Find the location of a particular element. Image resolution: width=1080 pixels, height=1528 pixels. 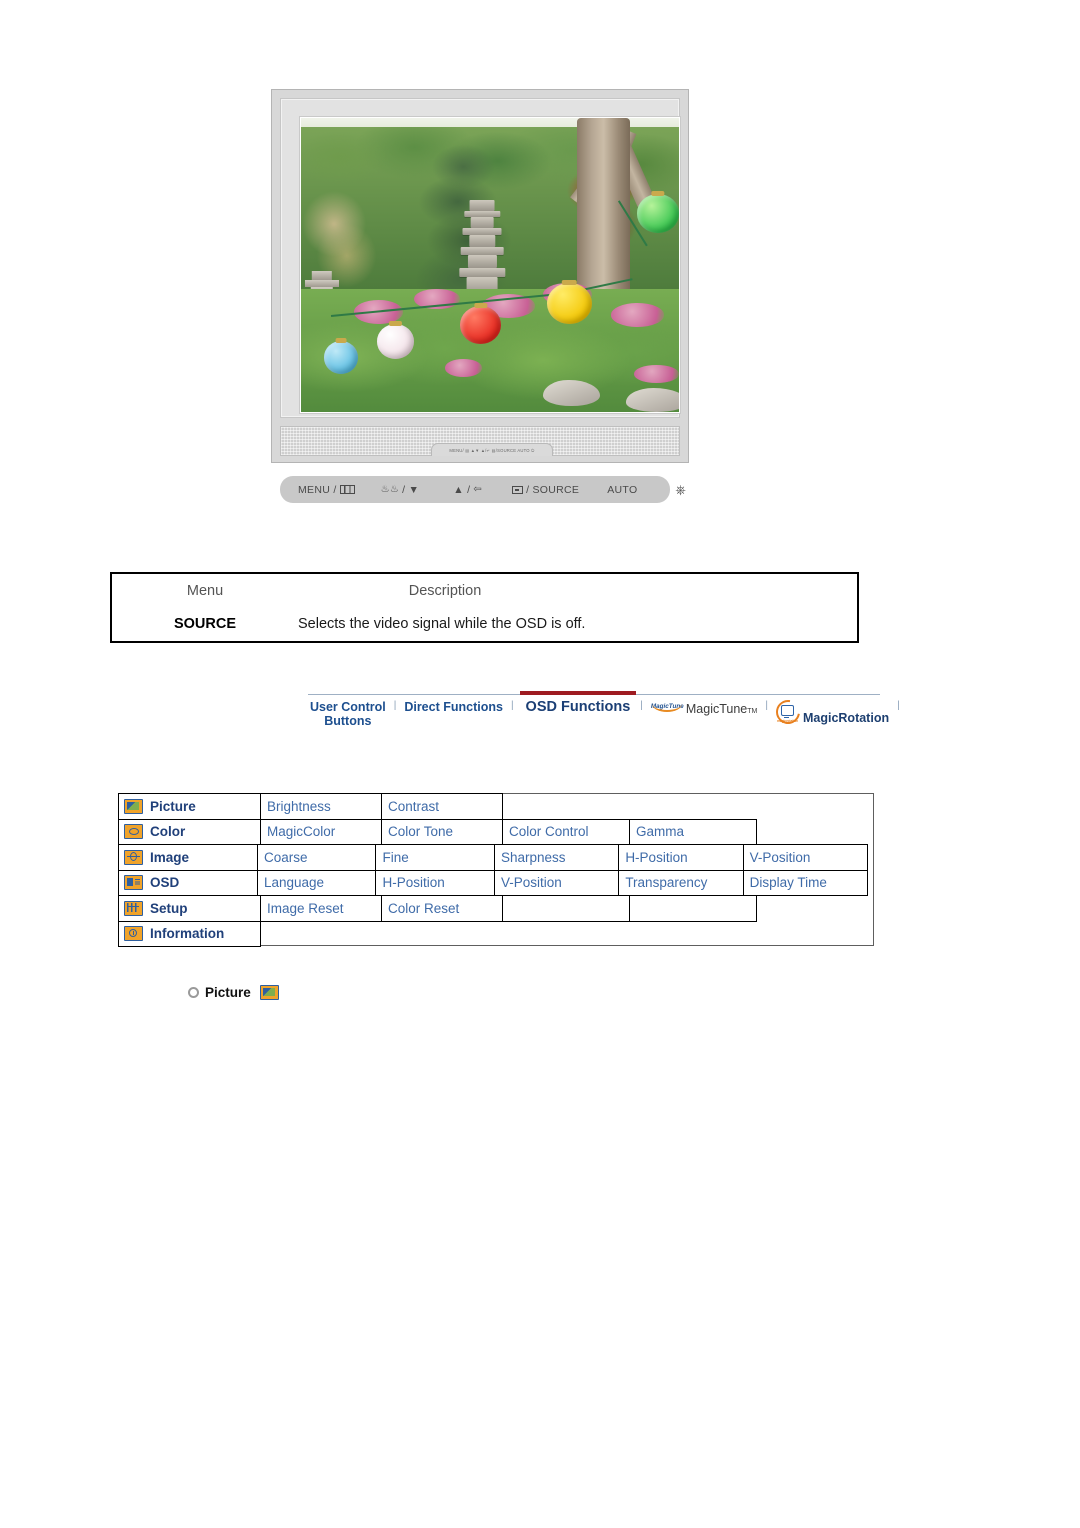

osd-item-contrast: Contrast is located at coordinates (442, 806).